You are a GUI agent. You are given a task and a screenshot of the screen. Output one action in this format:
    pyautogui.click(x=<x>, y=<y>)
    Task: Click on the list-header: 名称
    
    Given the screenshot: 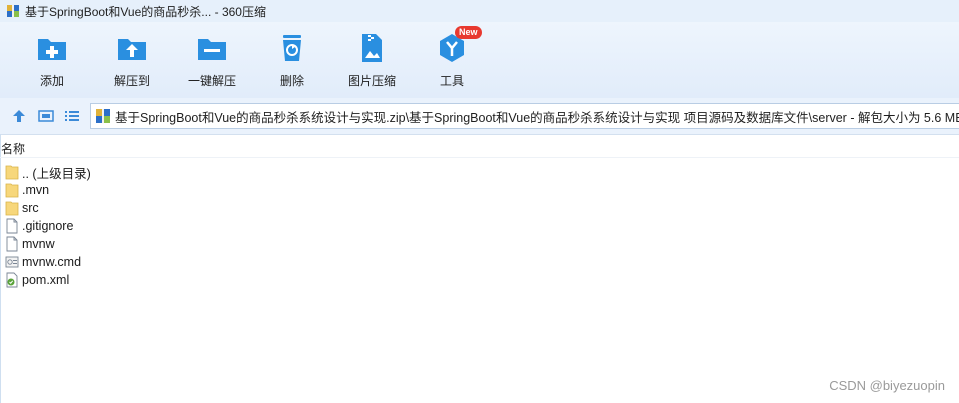 What is the action you would take?
    pyautogui.click(x=479, y=148)
    